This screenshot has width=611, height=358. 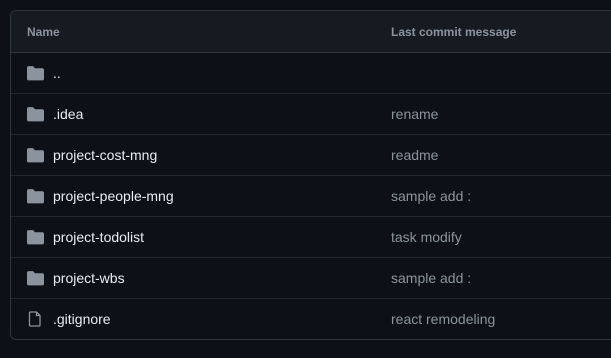 I want to click on table-row-project-people-mng: project-people-mng sample add :, so click(x=311, y=196).